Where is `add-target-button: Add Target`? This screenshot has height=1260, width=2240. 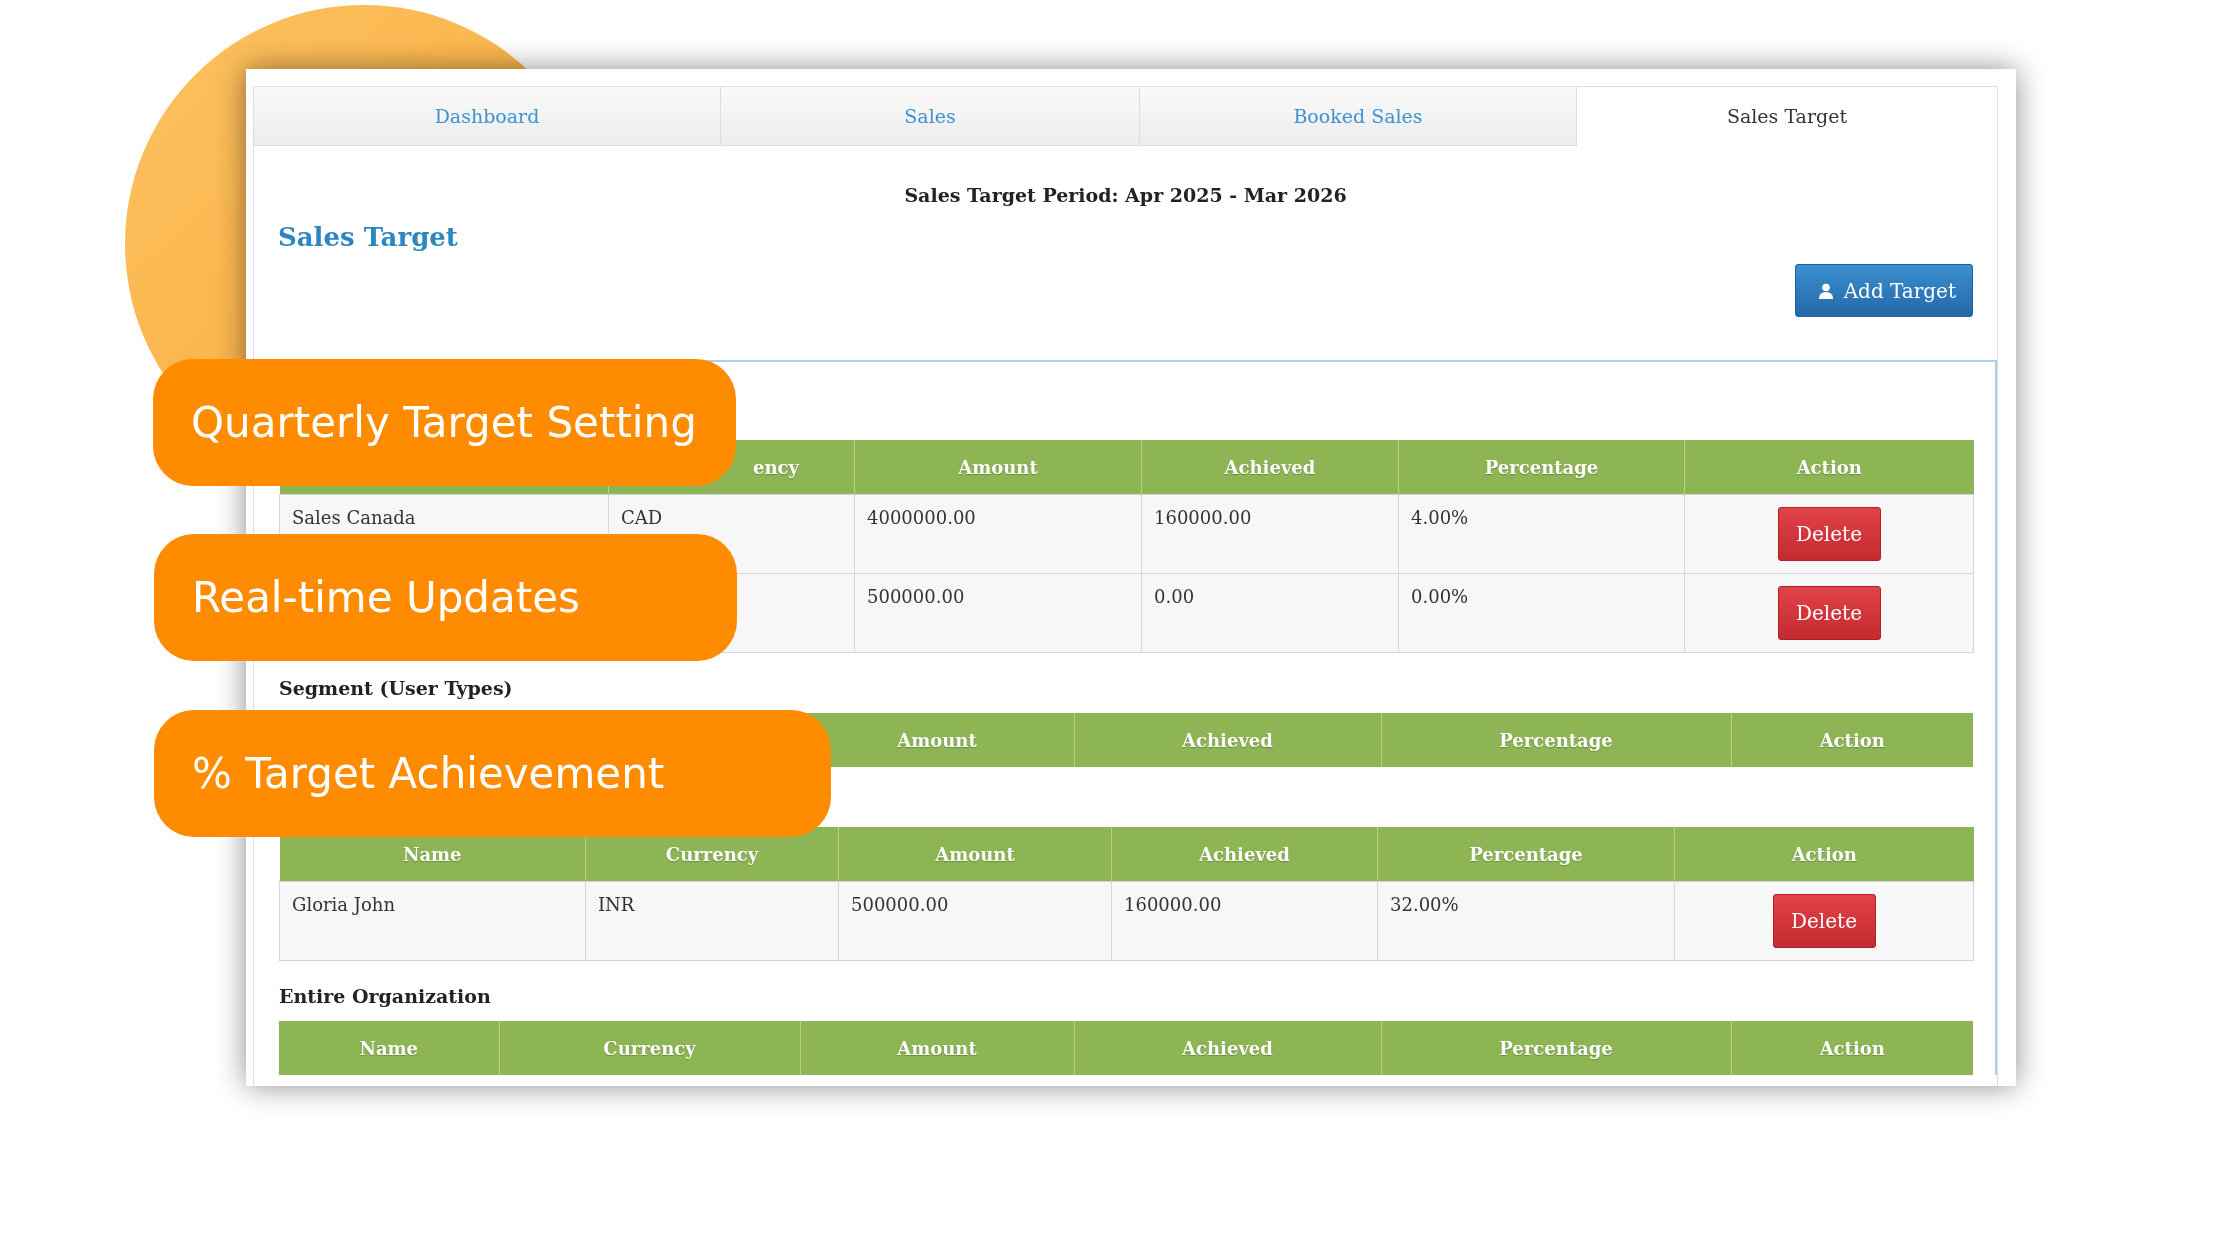 add-target-button: Add Target is located at coordinates (1883, 290).